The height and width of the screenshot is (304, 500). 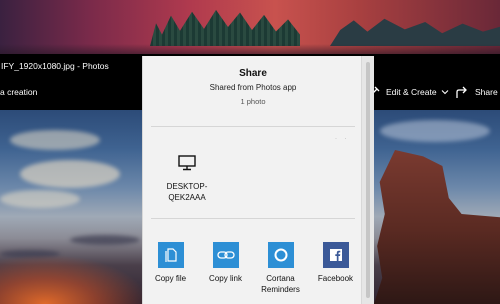 I want to click on copy-file-label: Copy file, so click(x=170, y=278).